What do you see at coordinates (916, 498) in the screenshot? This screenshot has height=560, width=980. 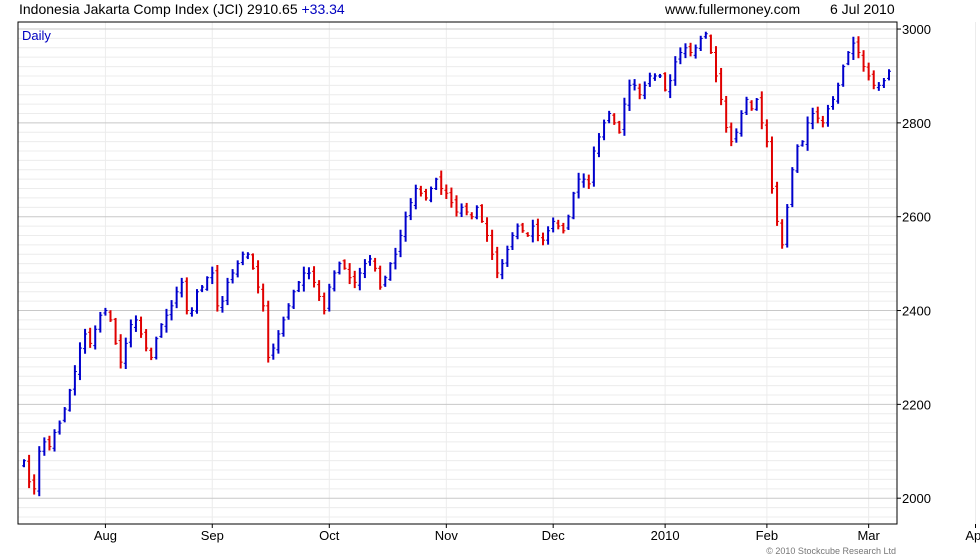 I see `y-tick-label: 2000` at bounding box center [916, 498].